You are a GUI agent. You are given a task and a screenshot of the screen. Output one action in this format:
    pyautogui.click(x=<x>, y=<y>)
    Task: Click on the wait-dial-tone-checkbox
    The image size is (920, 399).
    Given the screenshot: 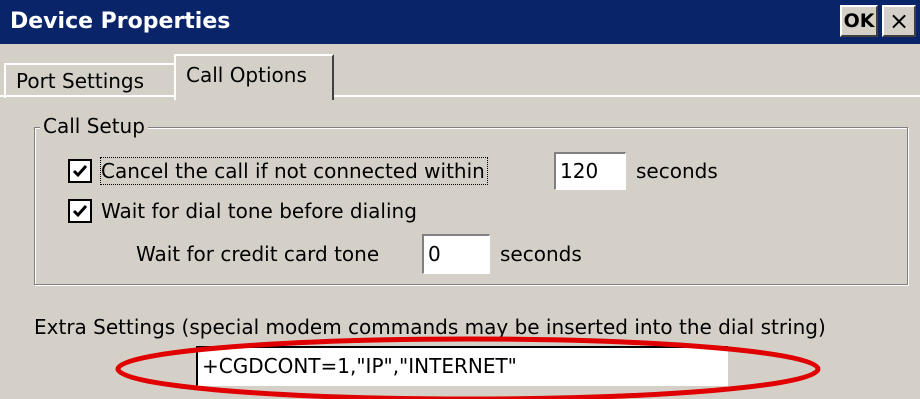 What is the action you would take?
    pyautogui.click(x=80, y=211)
    